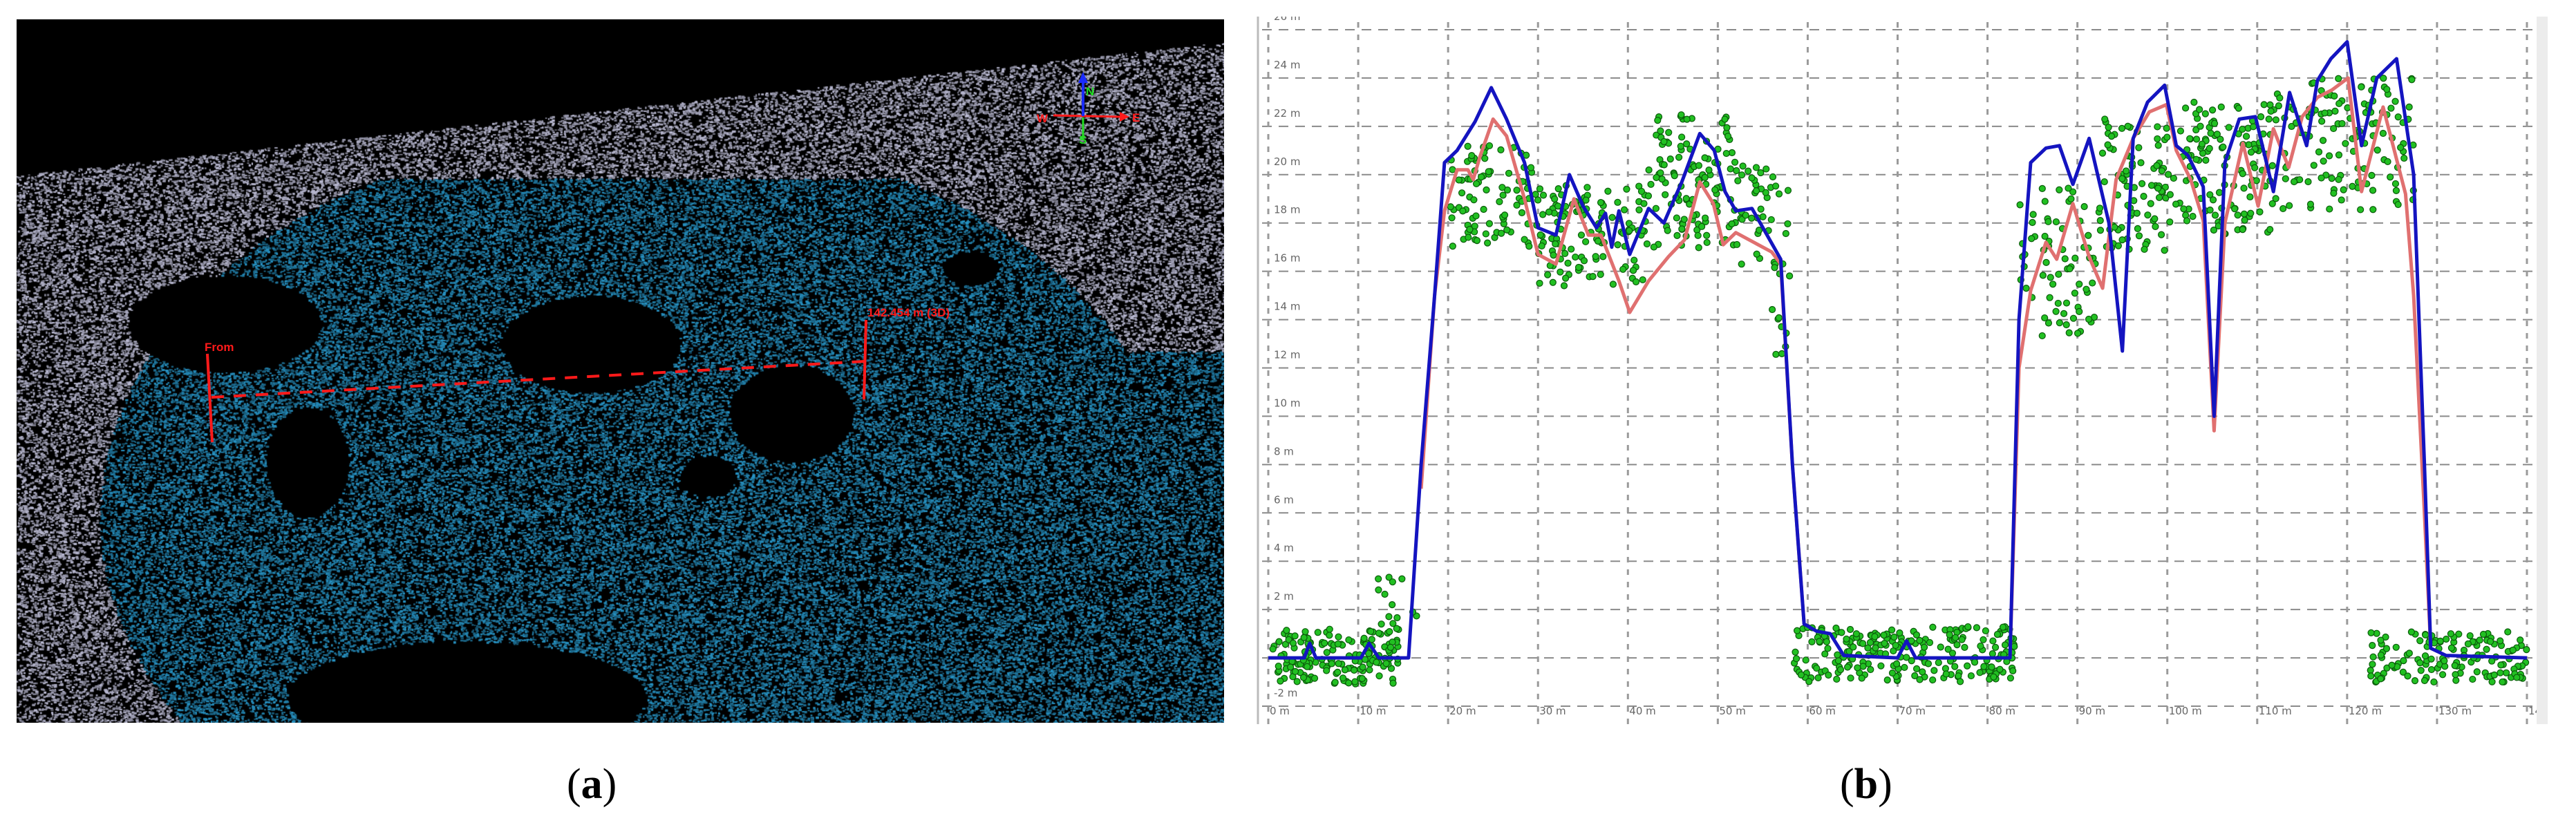  What do you see at coordinates (1642, 711) in the screenshot?
I see `x-tick-label: 40 m` at bounding box center [1642, 711].